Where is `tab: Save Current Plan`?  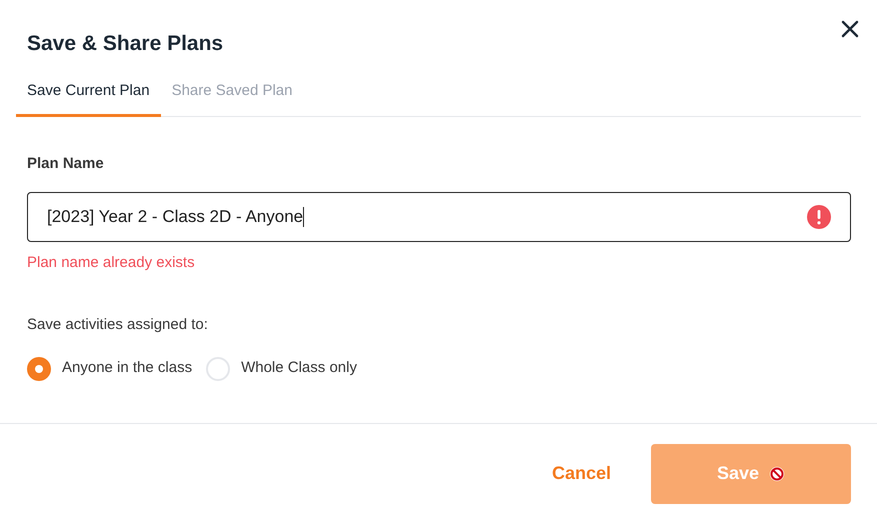
tab: Save Current Plan is located at coordinates (88, 97).